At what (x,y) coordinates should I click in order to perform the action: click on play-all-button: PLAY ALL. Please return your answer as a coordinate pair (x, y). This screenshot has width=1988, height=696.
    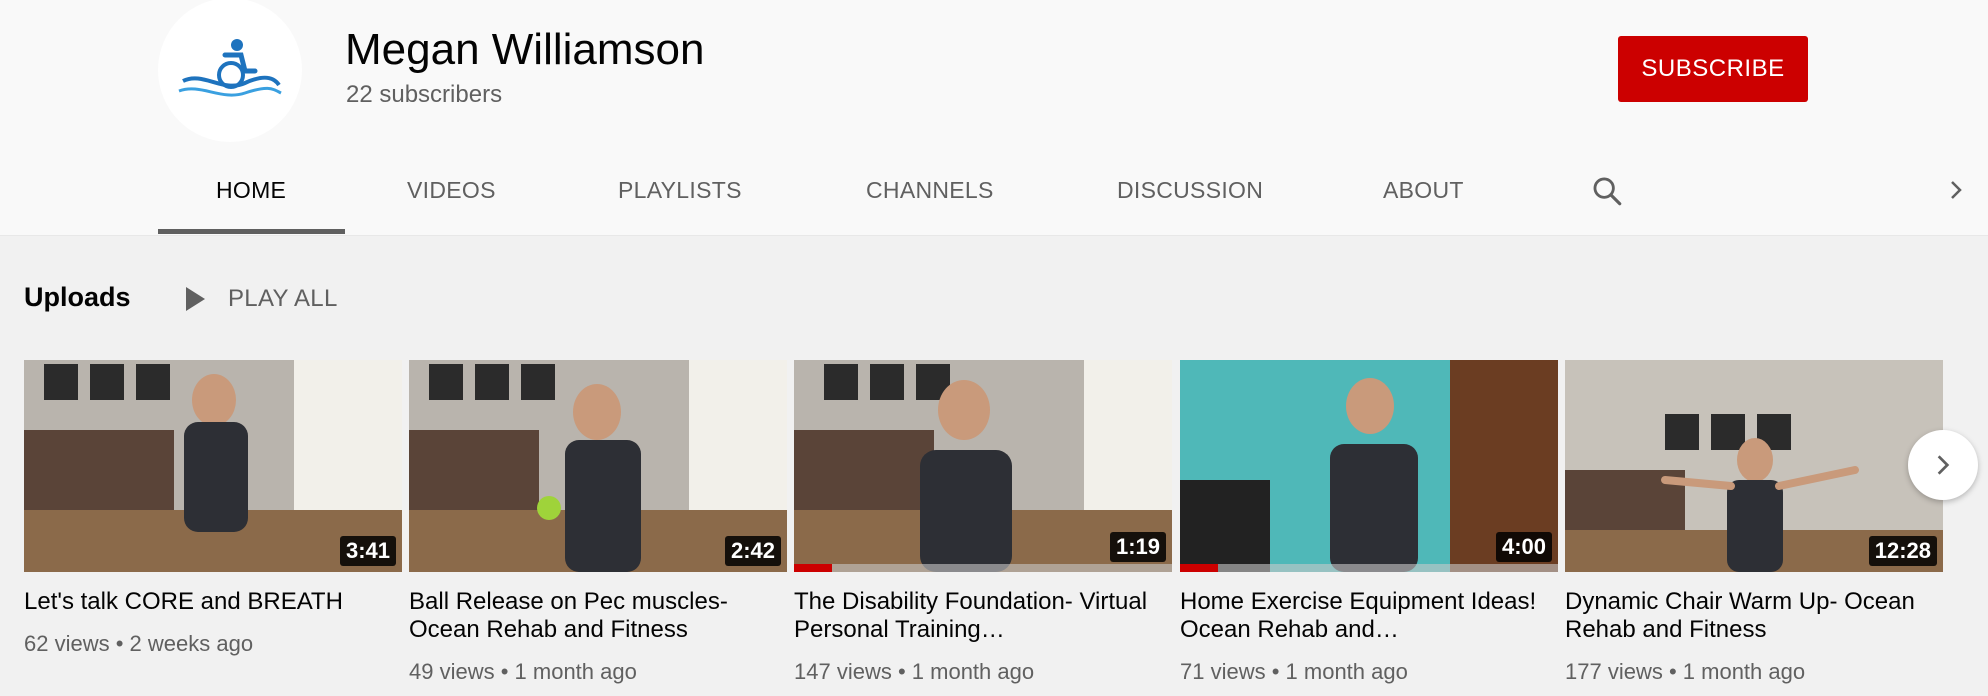
    Looking at the image, I should click on (261, 299).